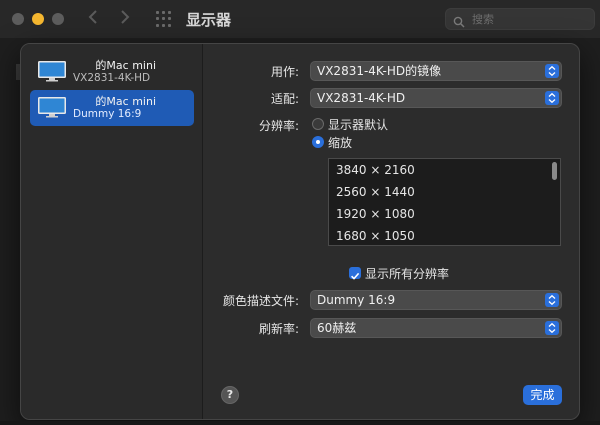  I want to click on refresh-rate-popup: 60赫兹, so click(436, 328).